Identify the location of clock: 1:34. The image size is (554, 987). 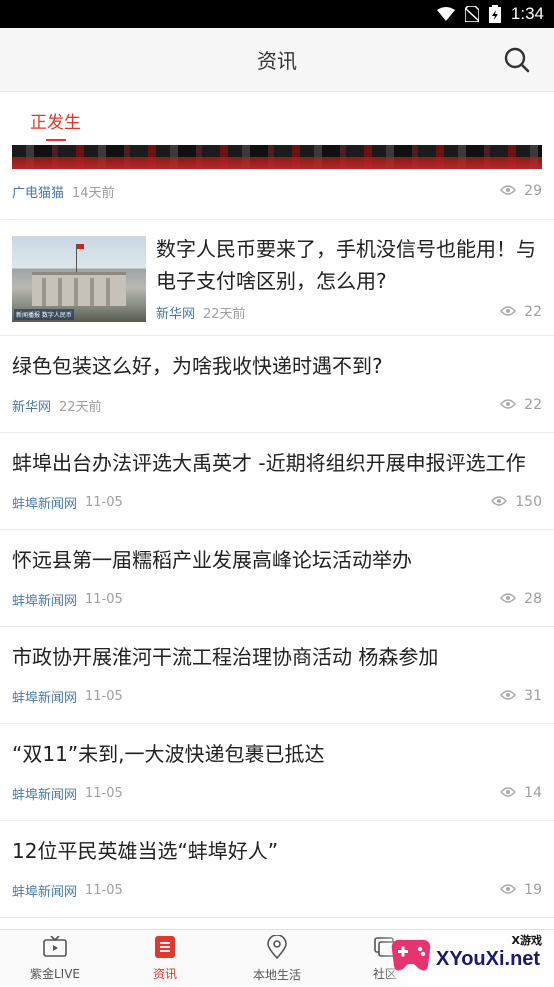
(527, 13).